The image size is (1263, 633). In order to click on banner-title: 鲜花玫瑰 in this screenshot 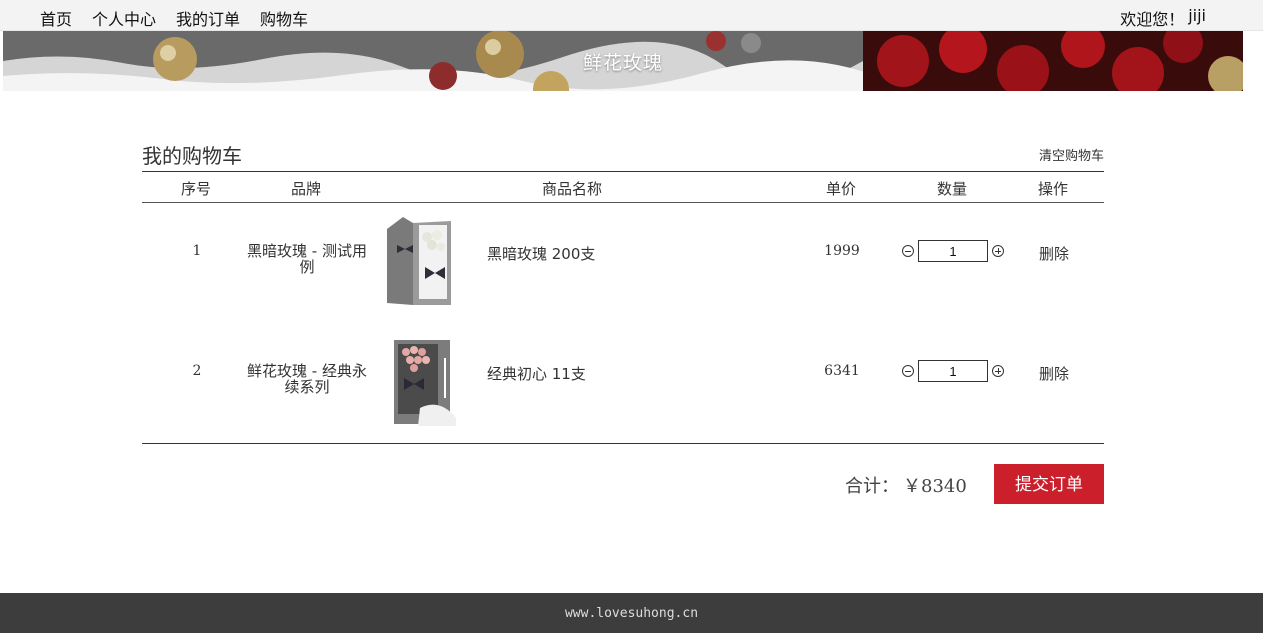, I will do `click(622, 63)`.